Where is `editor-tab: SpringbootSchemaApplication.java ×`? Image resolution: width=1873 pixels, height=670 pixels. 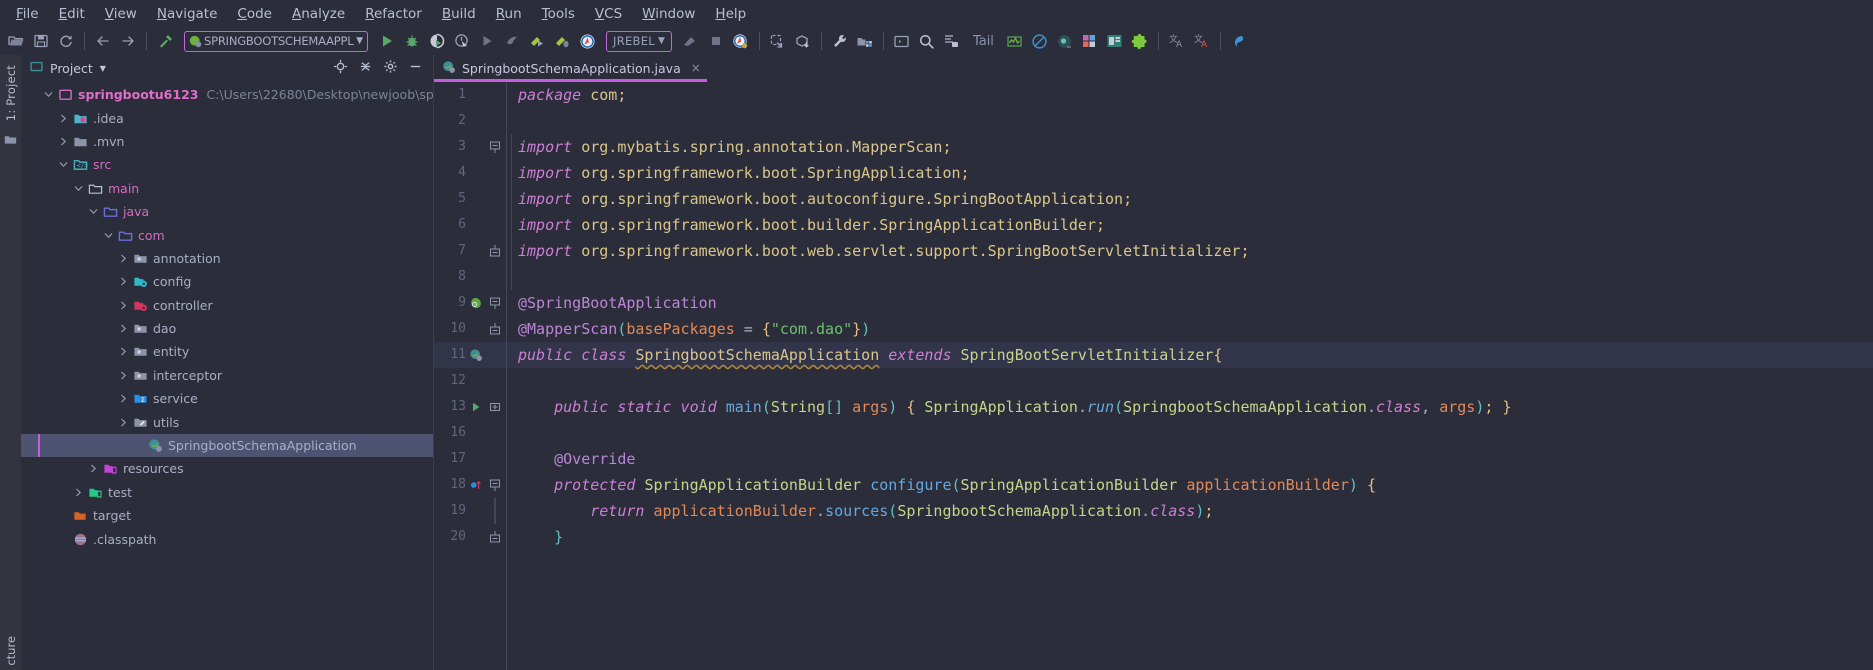
editor-tab: SpringbootSchemaApplication.java × is located at coordinates (570, 69).